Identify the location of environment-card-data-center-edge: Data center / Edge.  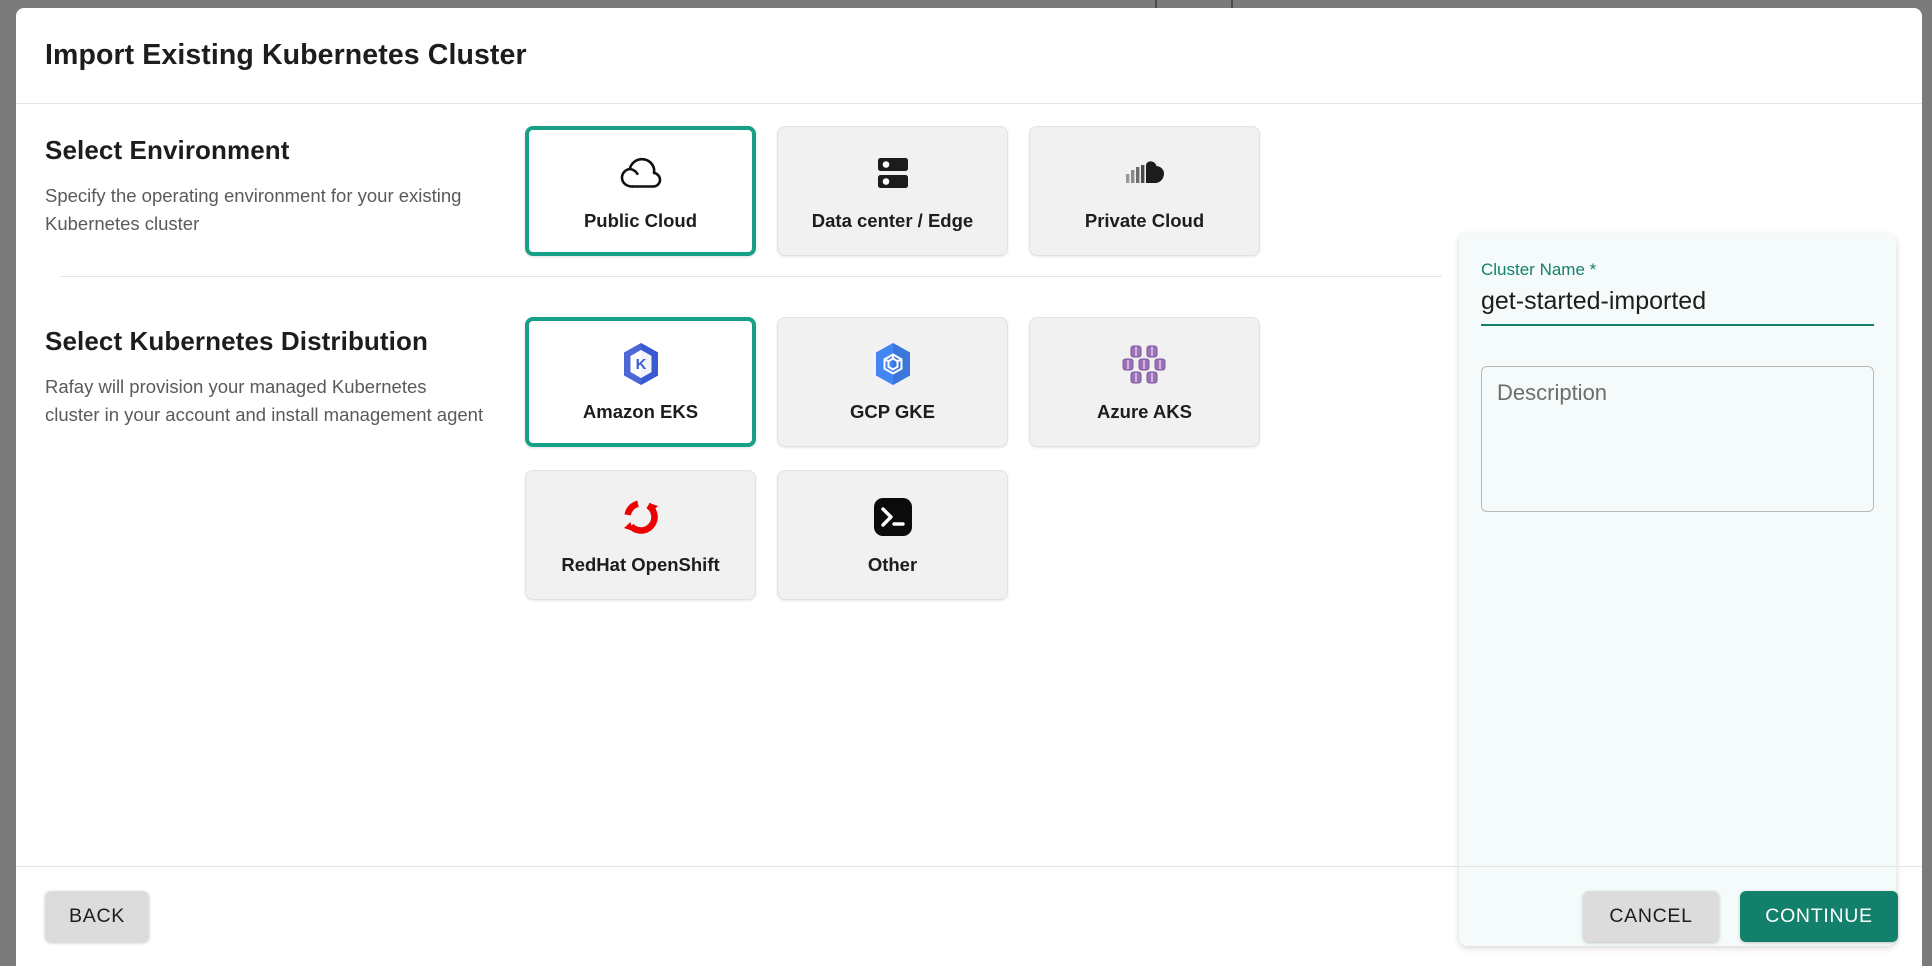
(892, 191).